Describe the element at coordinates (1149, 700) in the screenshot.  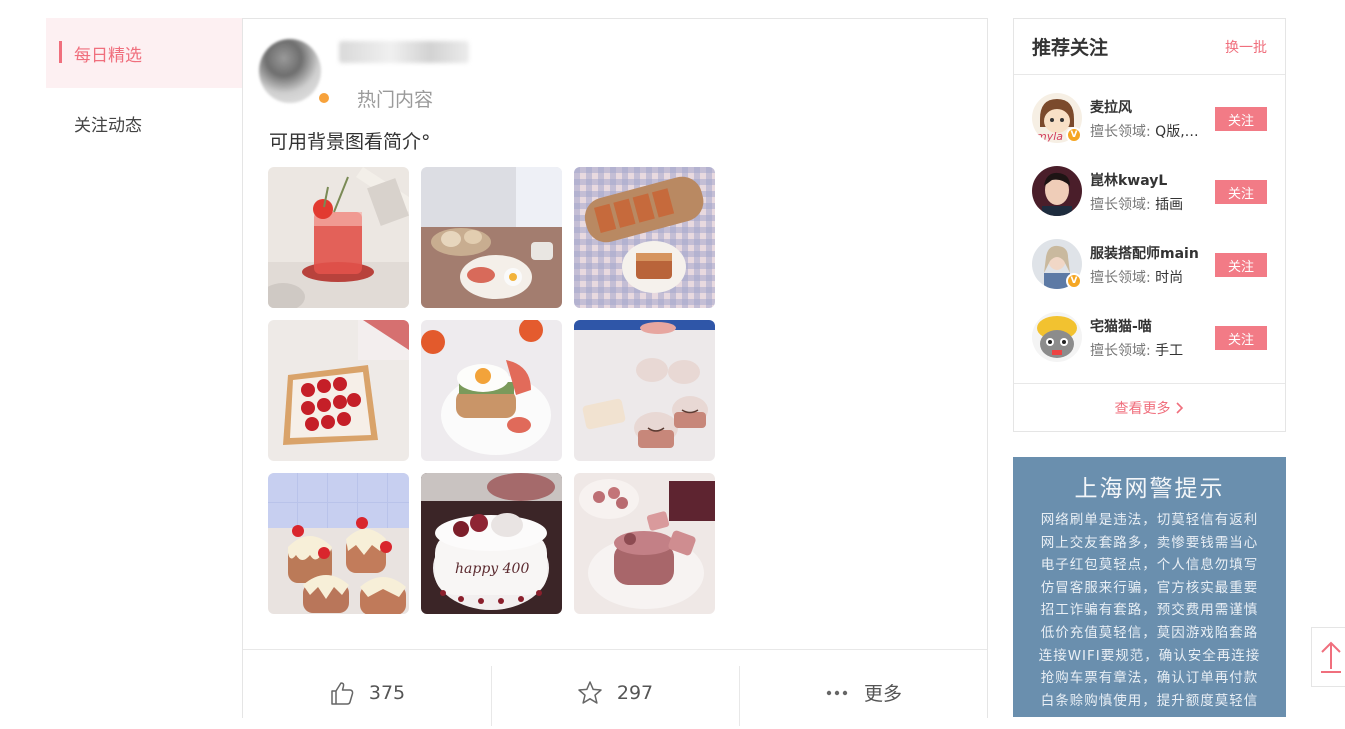
I see `notice-line: 白条赊购慎使用，提升额度莫轻信` at that location.